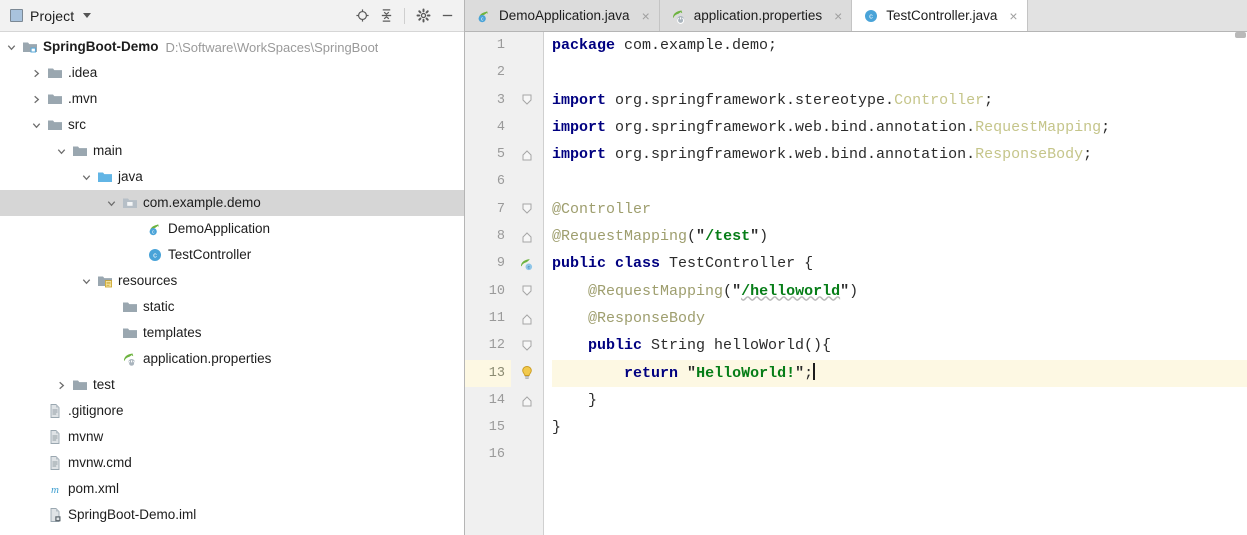  I want to click on spring-bean-icon: c, so click(527, 263).